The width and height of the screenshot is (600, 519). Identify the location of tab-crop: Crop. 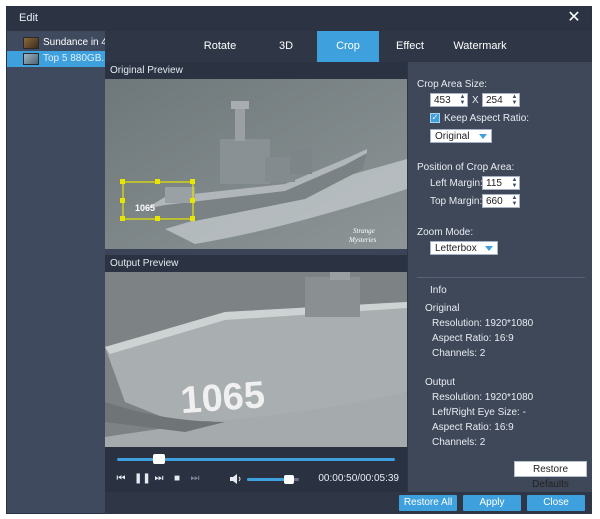
(348, 46).